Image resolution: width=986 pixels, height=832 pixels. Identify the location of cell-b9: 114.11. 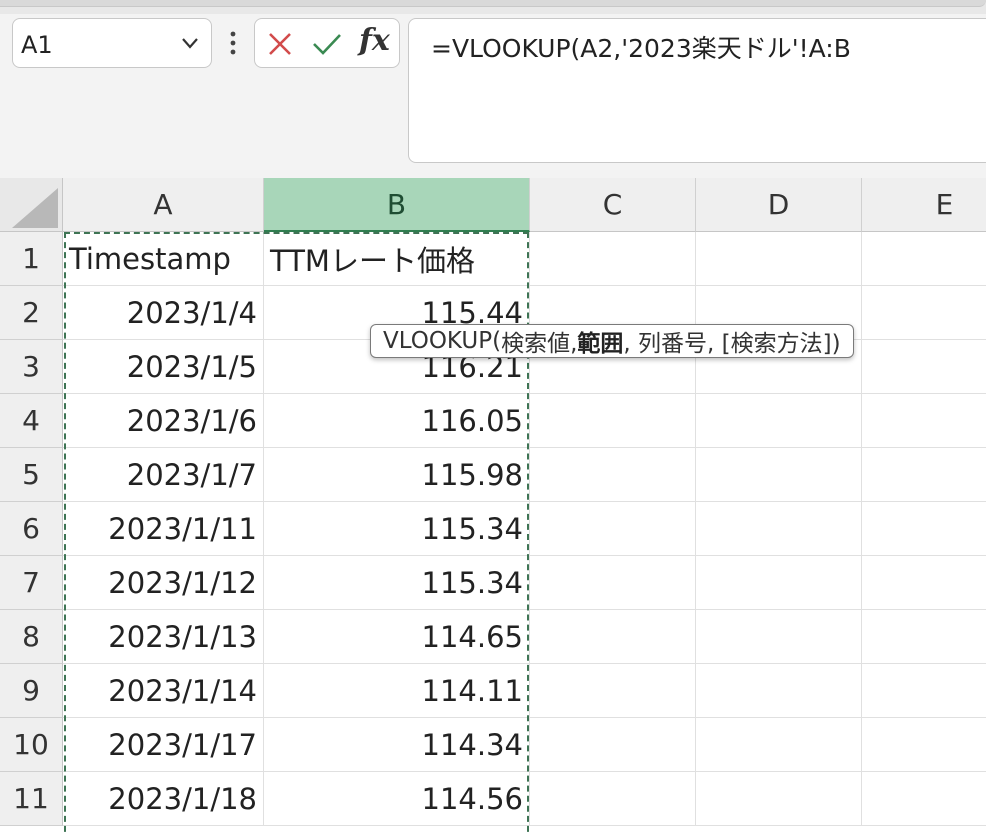
(397, 691).